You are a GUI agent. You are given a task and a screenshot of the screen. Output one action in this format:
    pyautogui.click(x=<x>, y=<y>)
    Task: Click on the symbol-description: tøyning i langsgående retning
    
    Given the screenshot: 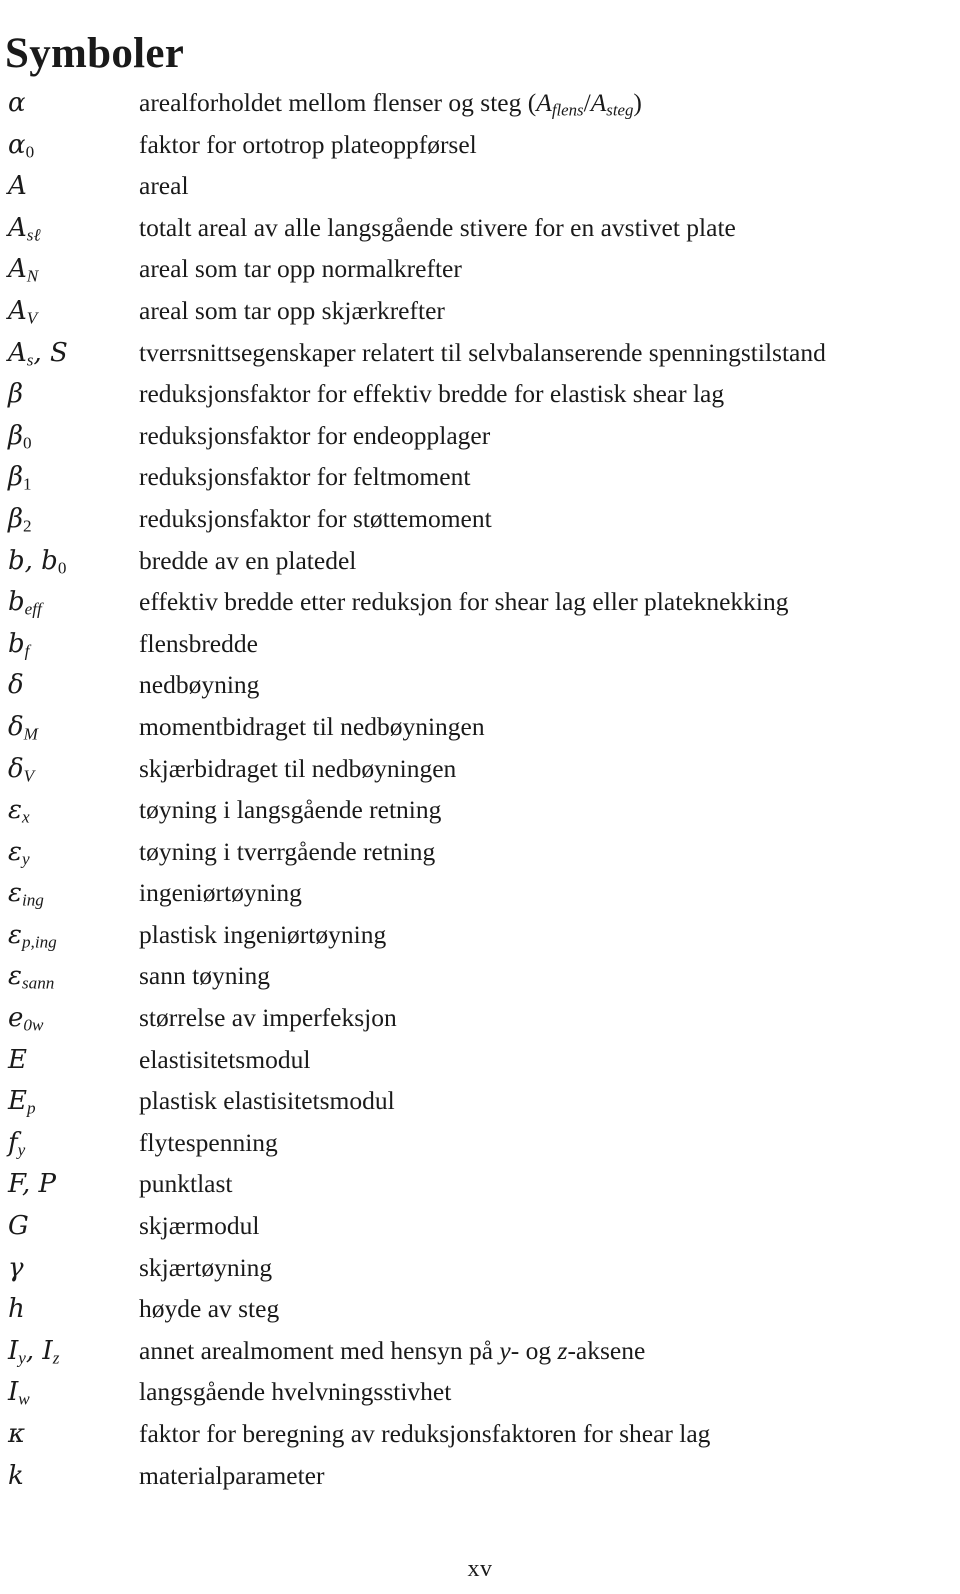 What is the action you would take?
    pyautogui.click(x=290, y=810)
    